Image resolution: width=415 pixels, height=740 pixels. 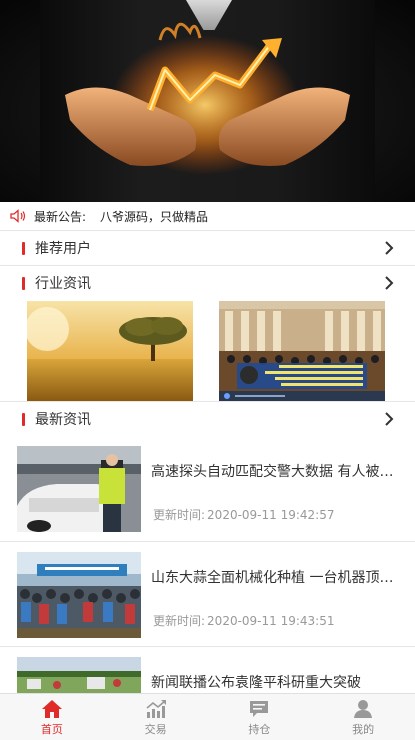 I want to click on section-title: 推荐用户, so click(x=63, y=249).